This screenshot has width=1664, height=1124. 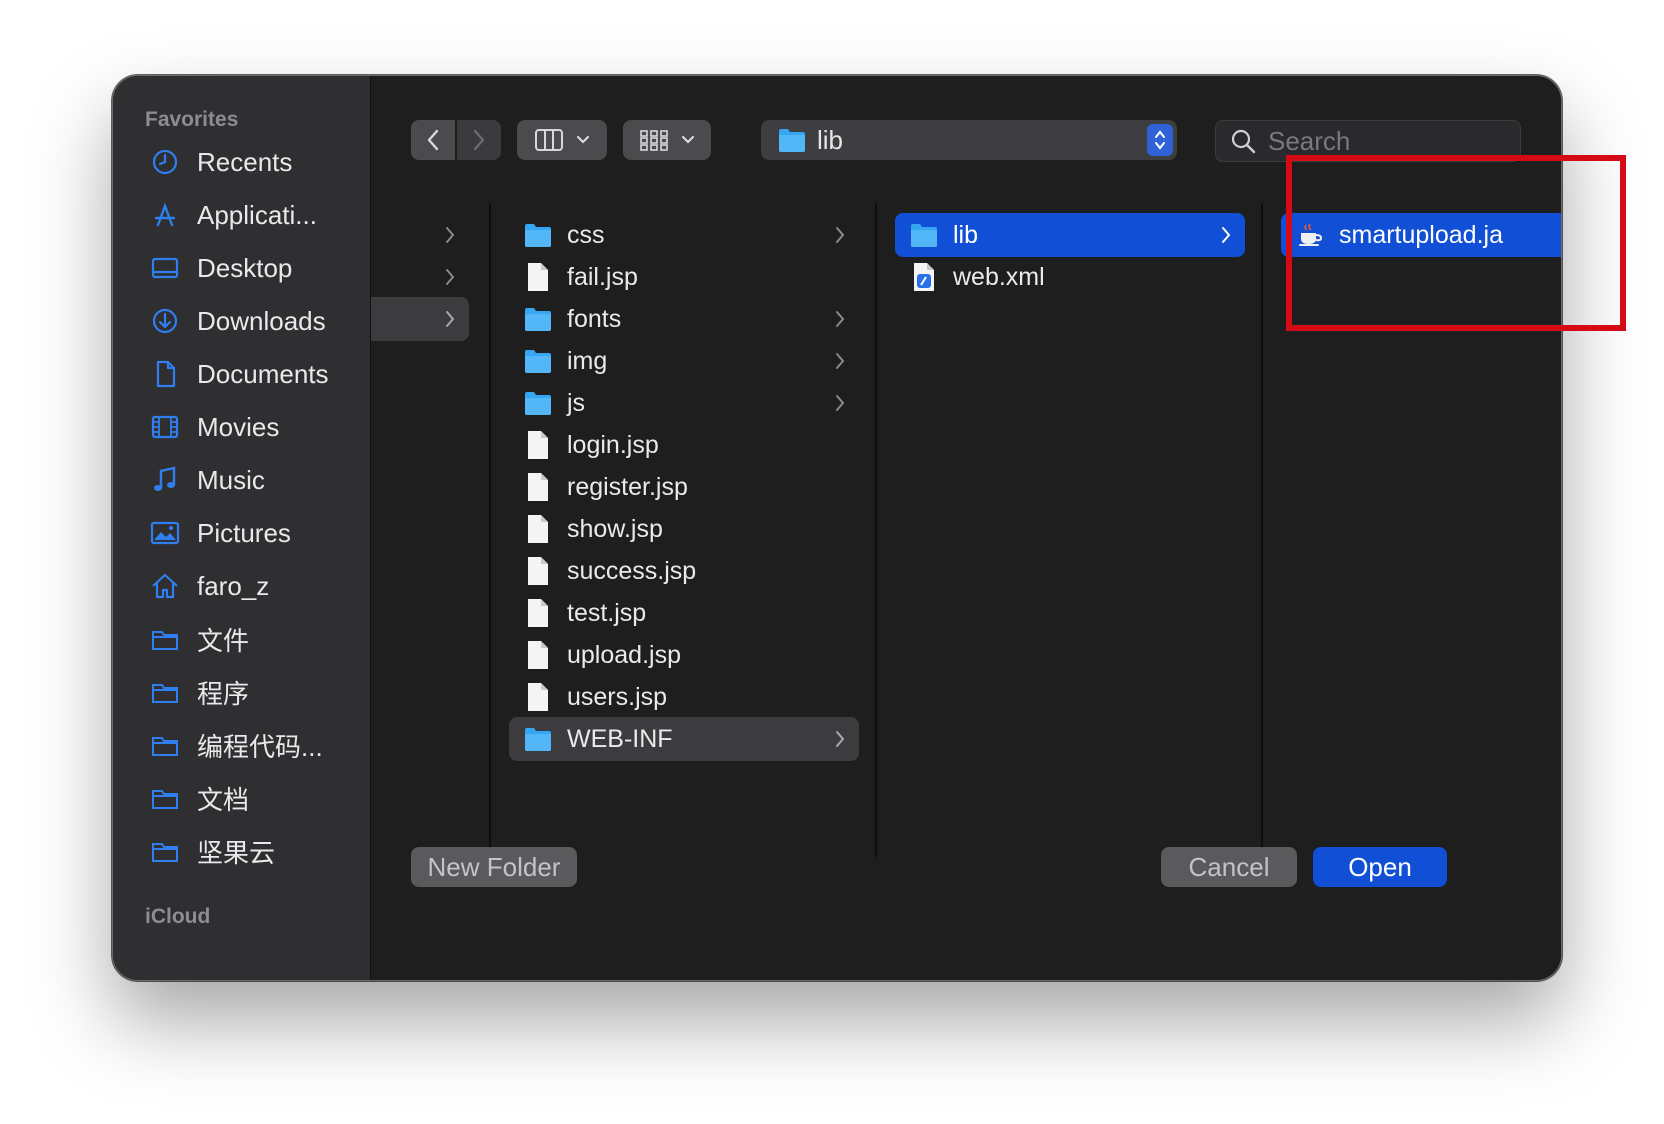 What do you see at coordinates (684, 319) in the screenshot?
I see `list-item: fonts` at bounding box center [684, 319].